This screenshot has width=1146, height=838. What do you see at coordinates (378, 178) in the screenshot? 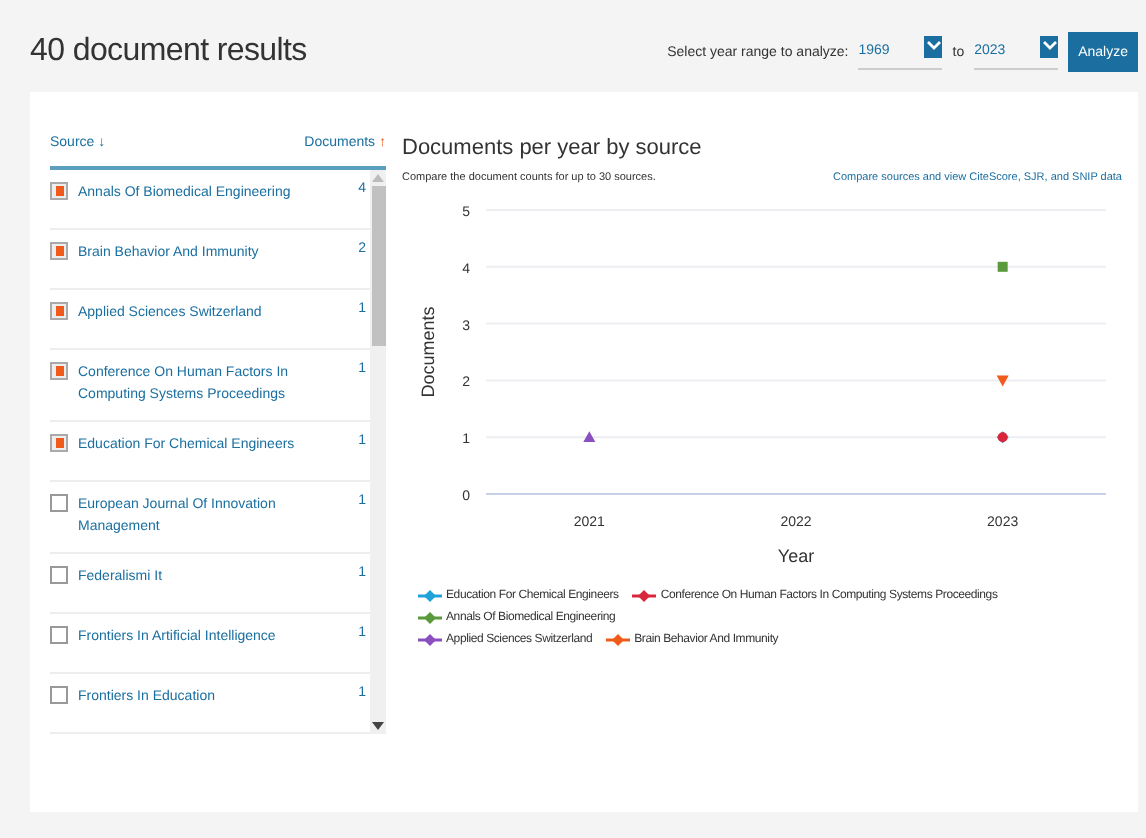
I see `scroll-up-icon` at bounding box center [378, 178].